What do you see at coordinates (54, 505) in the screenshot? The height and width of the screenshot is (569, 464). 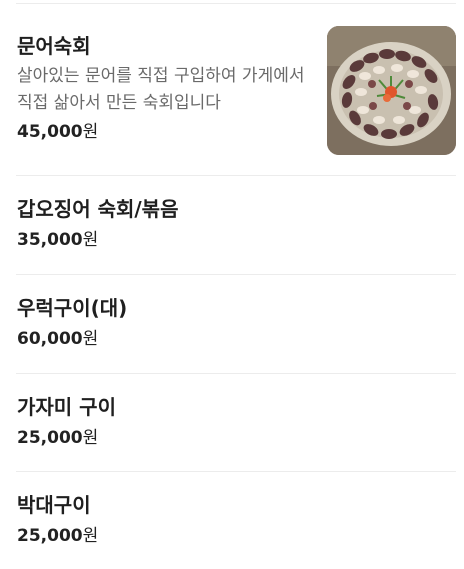 I see `menu-item-name: 박대구이` at bounding box center [54, 505].